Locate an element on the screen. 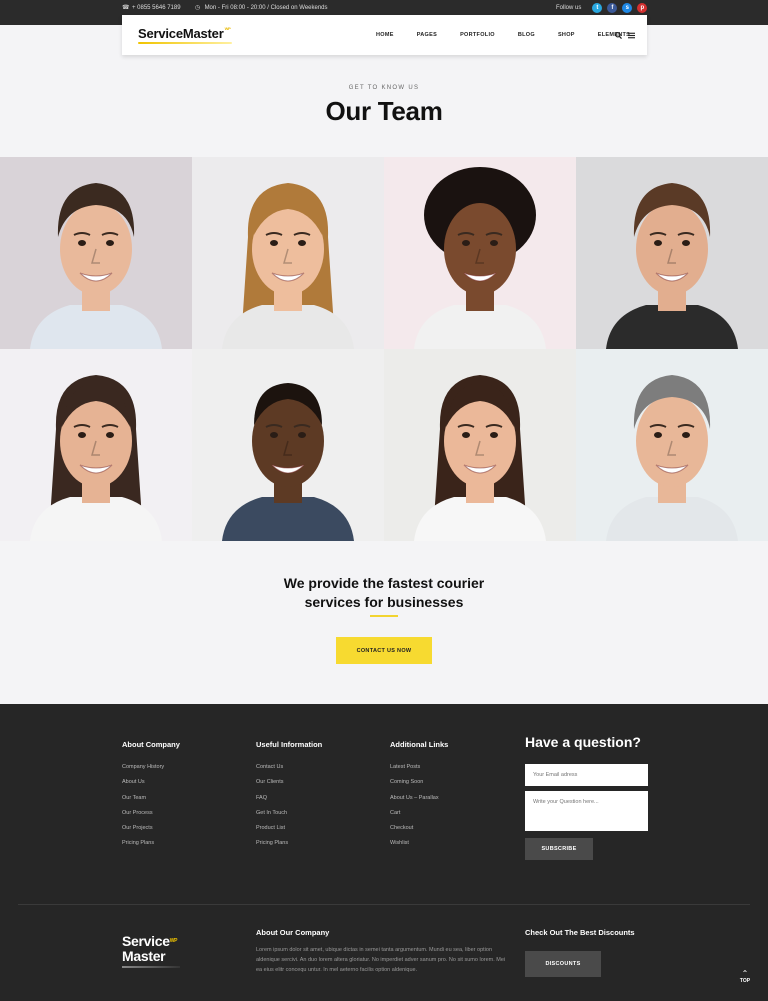 The height and width of the screenshot is (1001, 768). logo-underline is located at coordinates (185, 43).